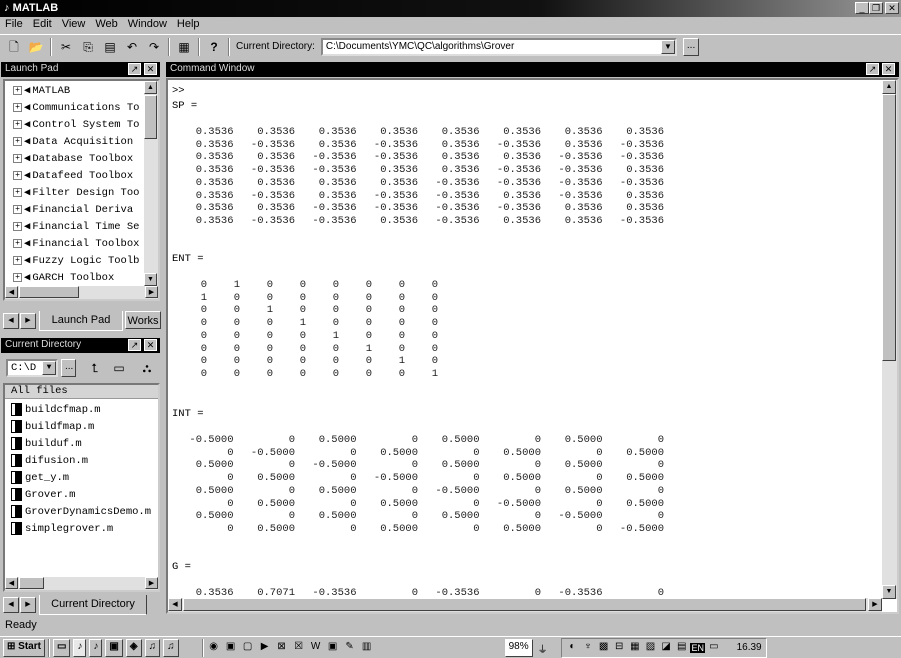  I want to click on quicklaunch-icon: ◉, so click(214, 648).